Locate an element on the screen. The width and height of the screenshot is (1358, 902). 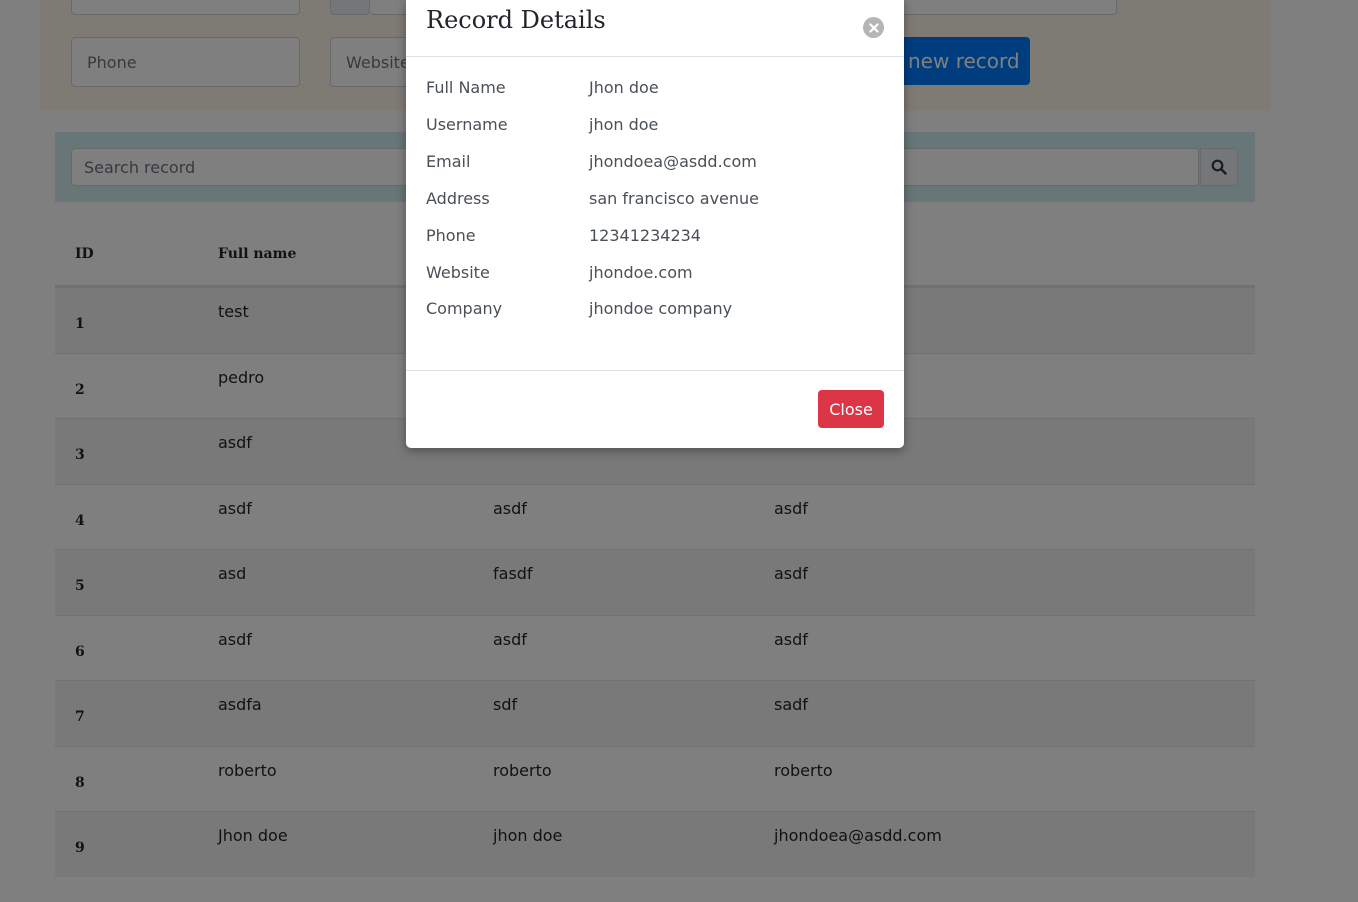
detail-value: jhondoe.com is located at coordinates (641, 272).